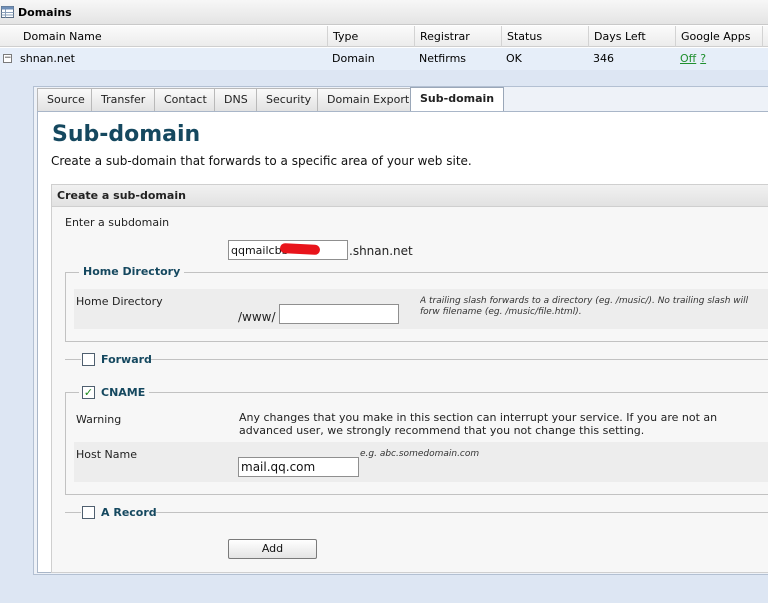 The width and height of the screenshot is (768, 603). What do you see at coordinates (632, 36) in the screenshot?
I see `column-header-days-left: Days Left` at bounding box center [632, 36].